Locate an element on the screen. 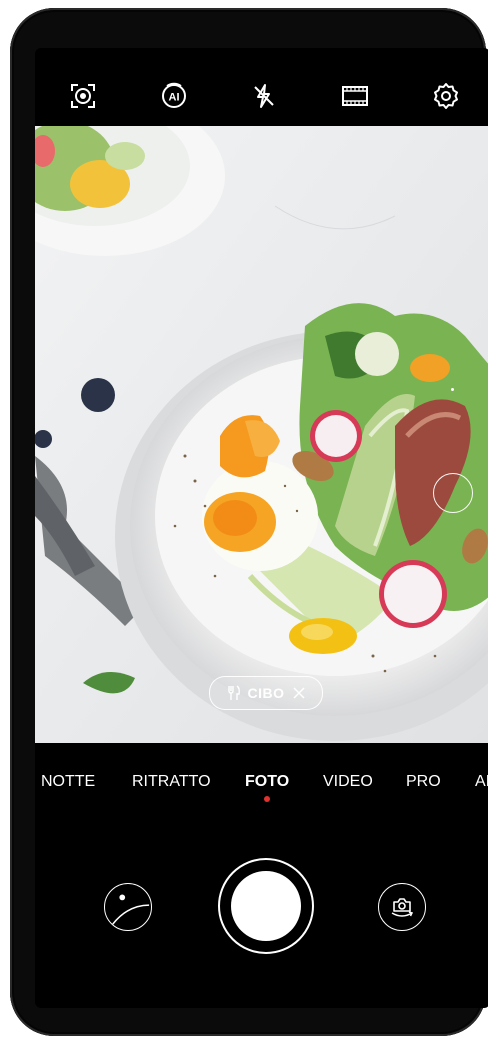 This screenshot has width=488, height=1039. mode-selector: NOTTE RITRATTO FOTO VIDEO PRO AI is located at coordinates (261, 783).